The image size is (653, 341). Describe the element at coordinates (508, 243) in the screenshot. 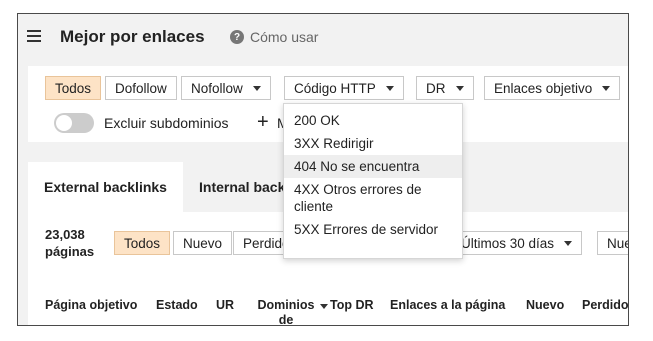

I see `period-label: Últimos 30 días` at that location.